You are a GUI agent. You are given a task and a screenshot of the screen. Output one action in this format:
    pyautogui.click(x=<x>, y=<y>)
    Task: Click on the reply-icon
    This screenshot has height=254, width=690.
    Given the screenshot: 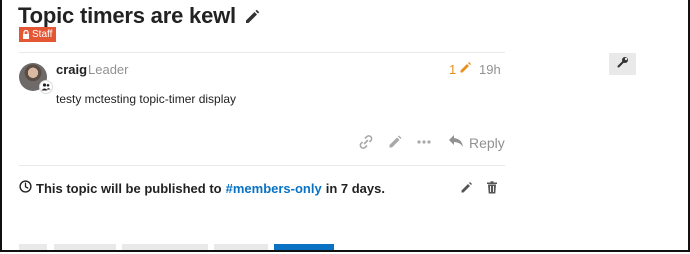 What is the action you would take?
    pyautogui.click(x=456, y=142)
    